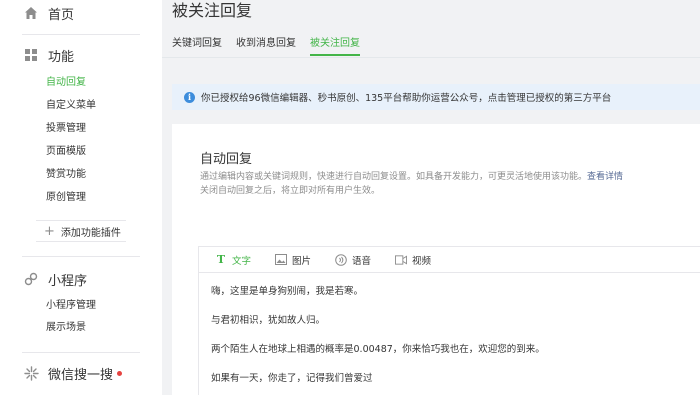  What do you see at coordinates (66, 83) in the screenshot?
I see `sidebar-item-auto-reply: 自动回复` at bounding box center [66, 83].